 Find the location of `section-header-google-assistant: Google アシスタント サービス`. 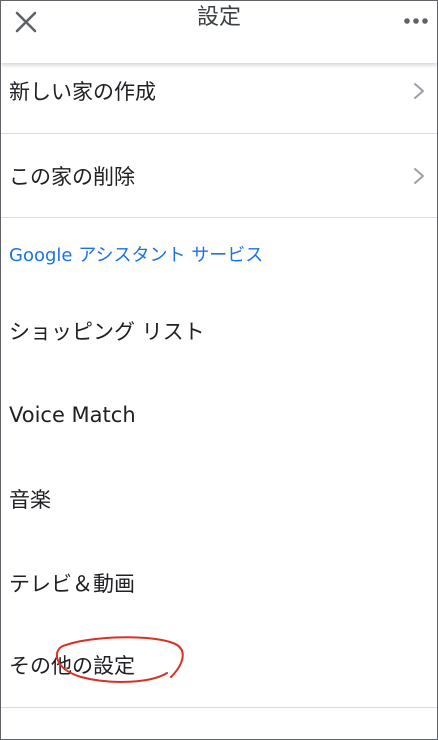

section-header-google-assistant: Google アシスタント サービス is located at coordinates (136, 255).